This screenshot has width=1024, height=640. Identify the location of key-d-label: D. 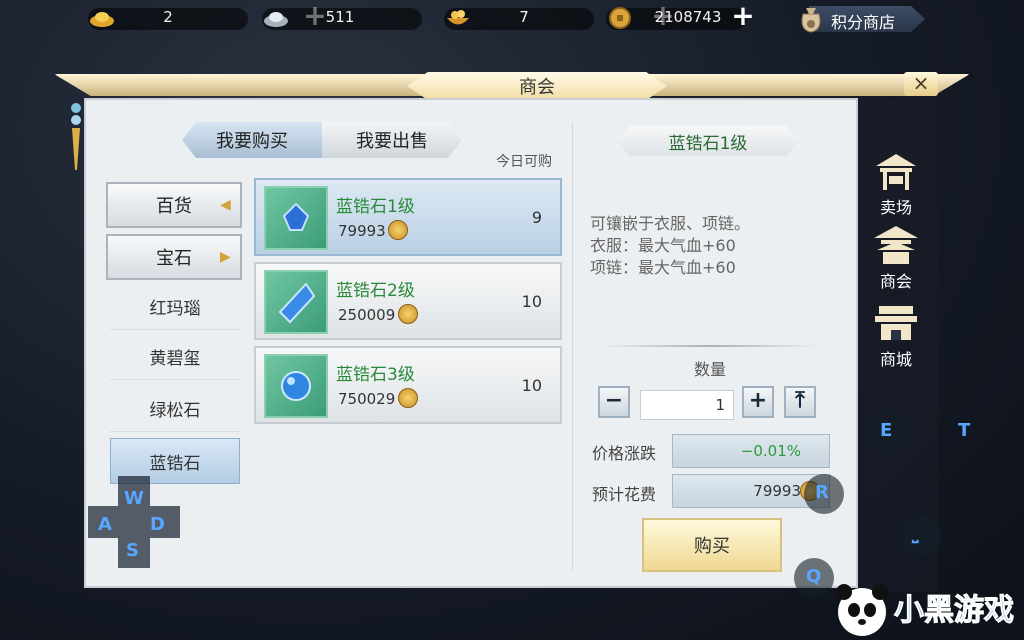
(157, 524).